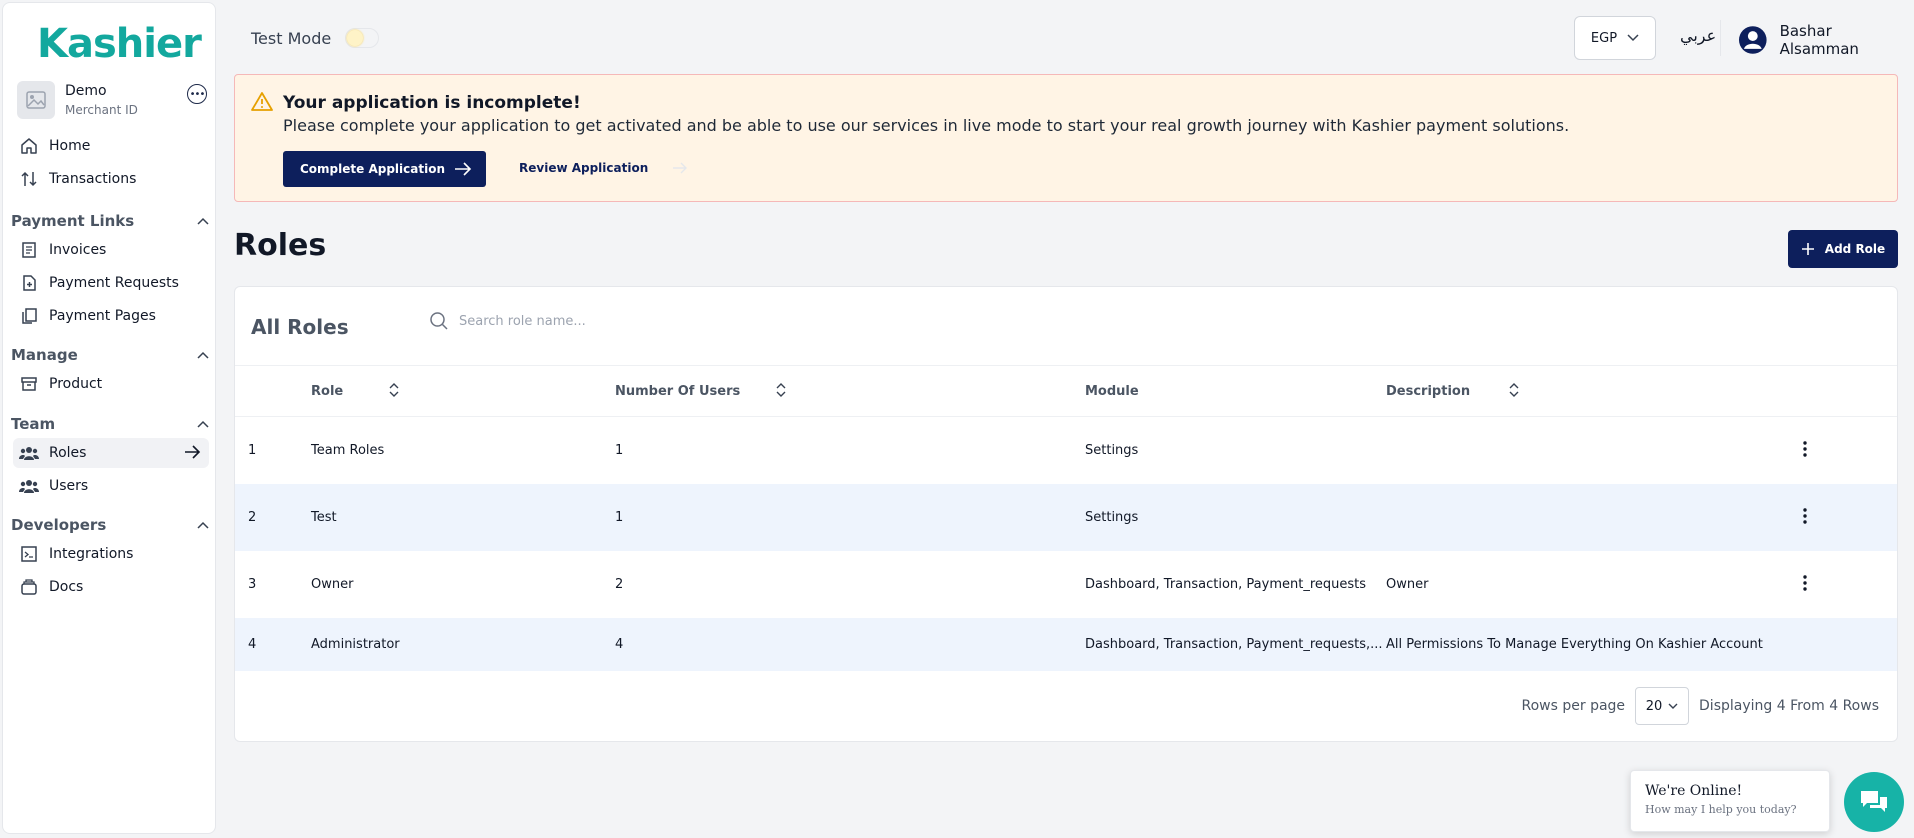 The width and height of the screenshot is (1914, 838). I want to click on more-options-icon: •••, so click(197, 94).